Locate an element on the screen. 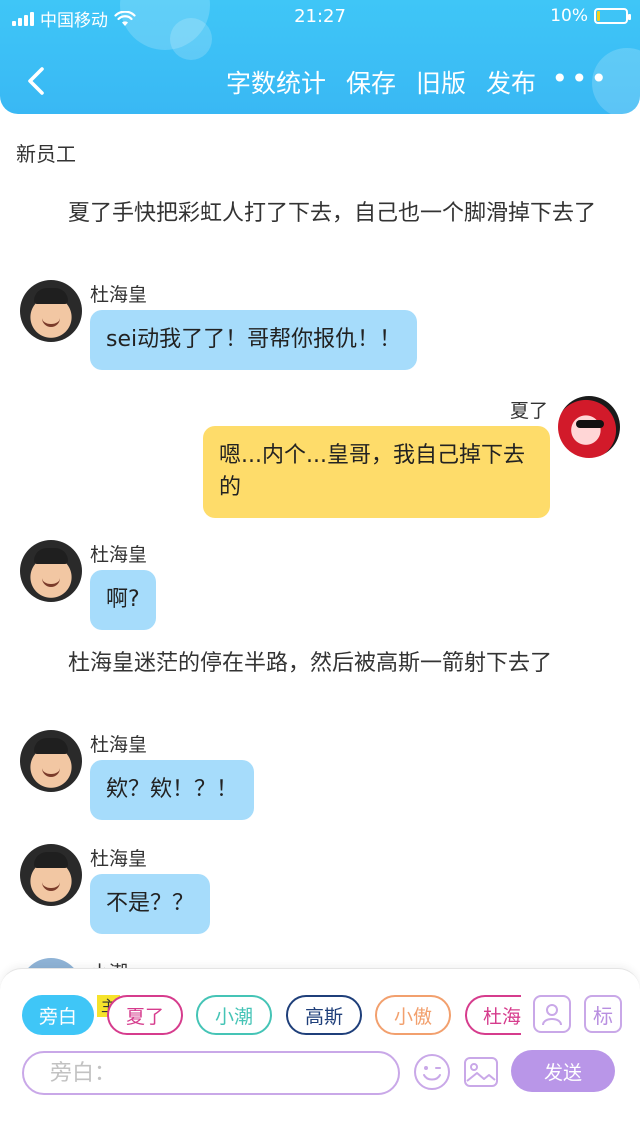 The height and width of the screenshot is (1138, 640). narration-text: 杜海皇迷茫的停在半路，然后被高斯一箭射下去了 is located at coordinates (310, 663).